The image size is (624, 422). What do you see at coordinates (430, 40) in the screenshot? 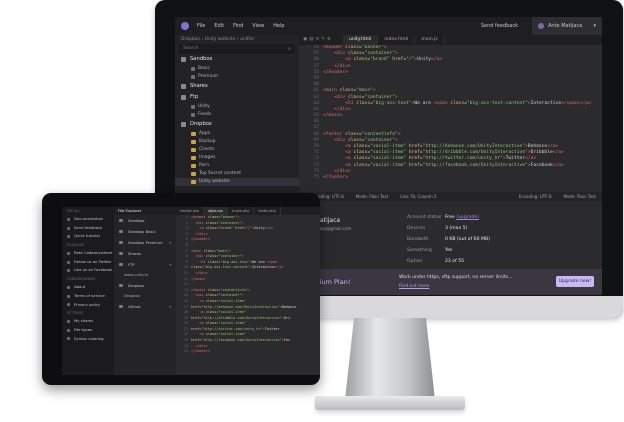
I see `tab-main-js: main.js` at bounding box center [430, 40].